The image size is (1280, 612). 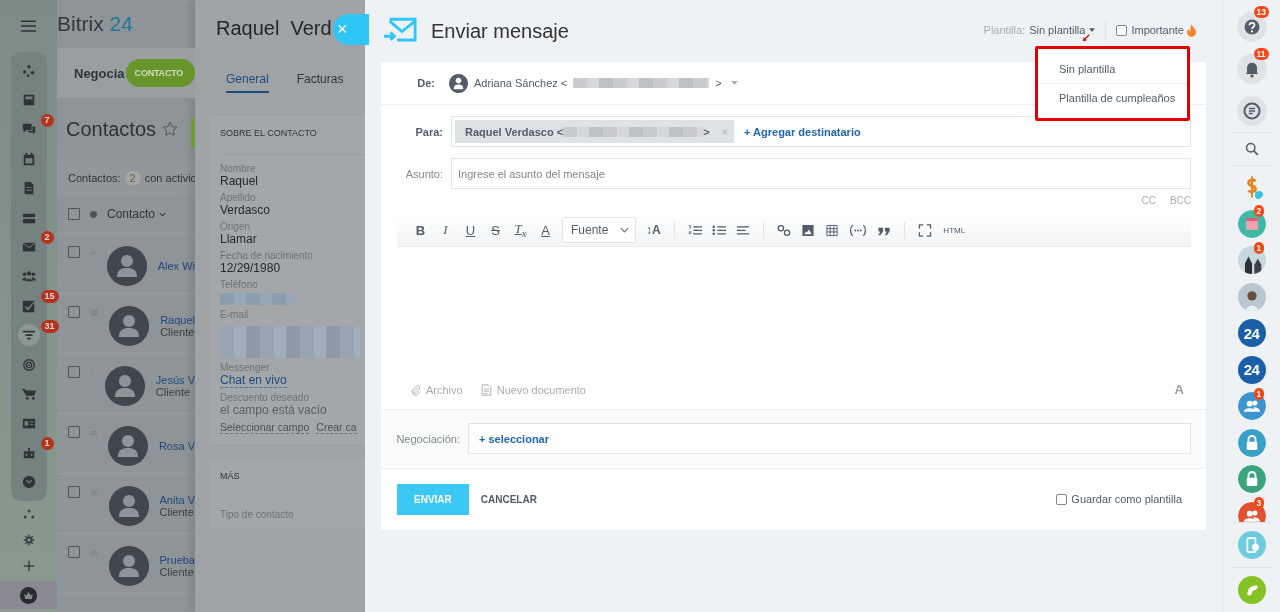 What do you see at coordinates (743, 230) in the screenshot?
I see `align-left-icon` at bounding box center [743, 230].